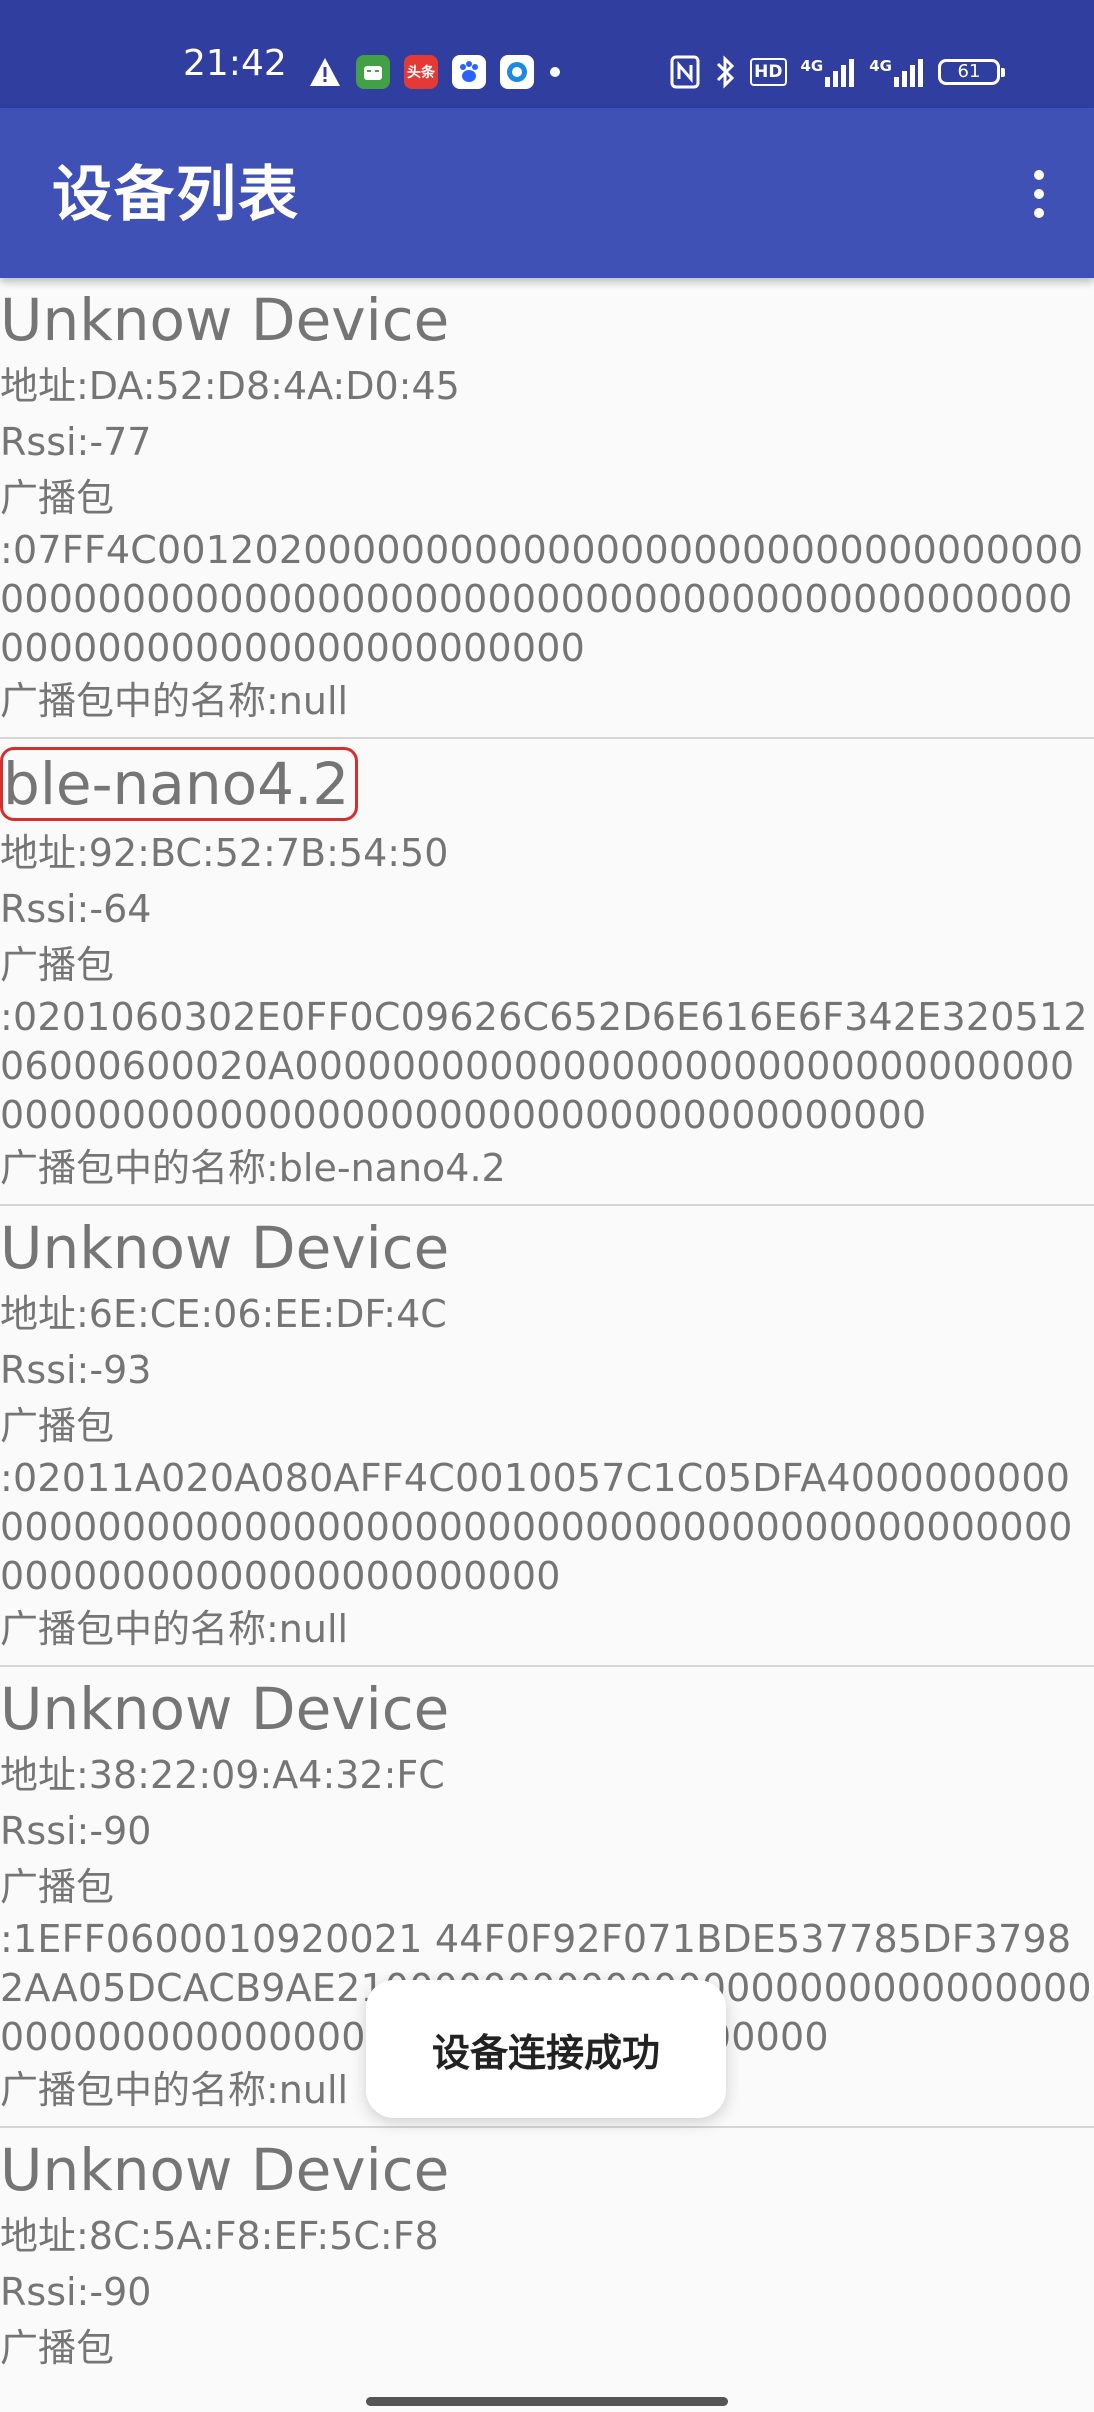  What do you see at coordinates (421, 72) in the screenshot?
I see `toutiao-app-icon: 头条` at bounding box center [421, 72].